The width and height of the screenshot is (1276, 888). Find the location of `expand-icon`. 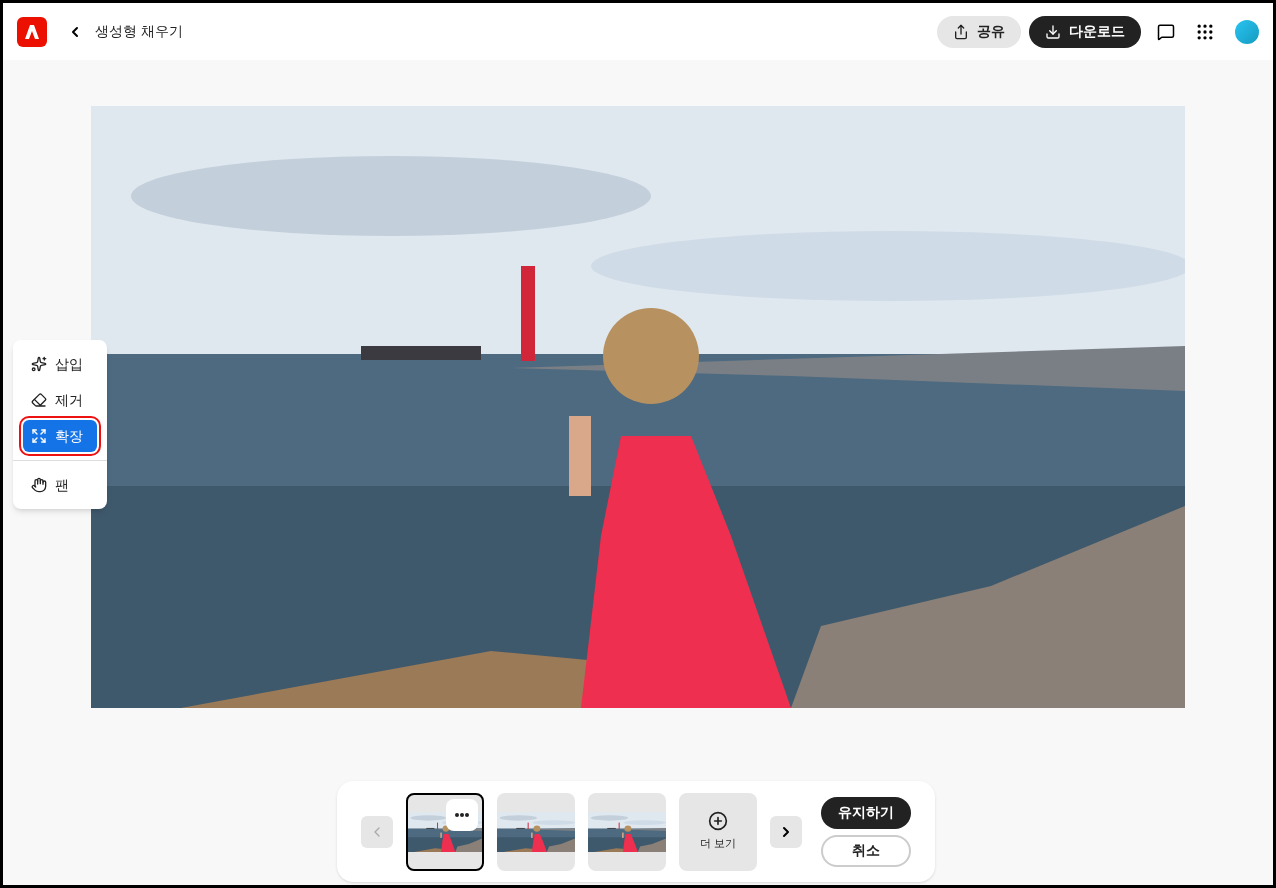

expand-icon is located at coordinates (39, 436).